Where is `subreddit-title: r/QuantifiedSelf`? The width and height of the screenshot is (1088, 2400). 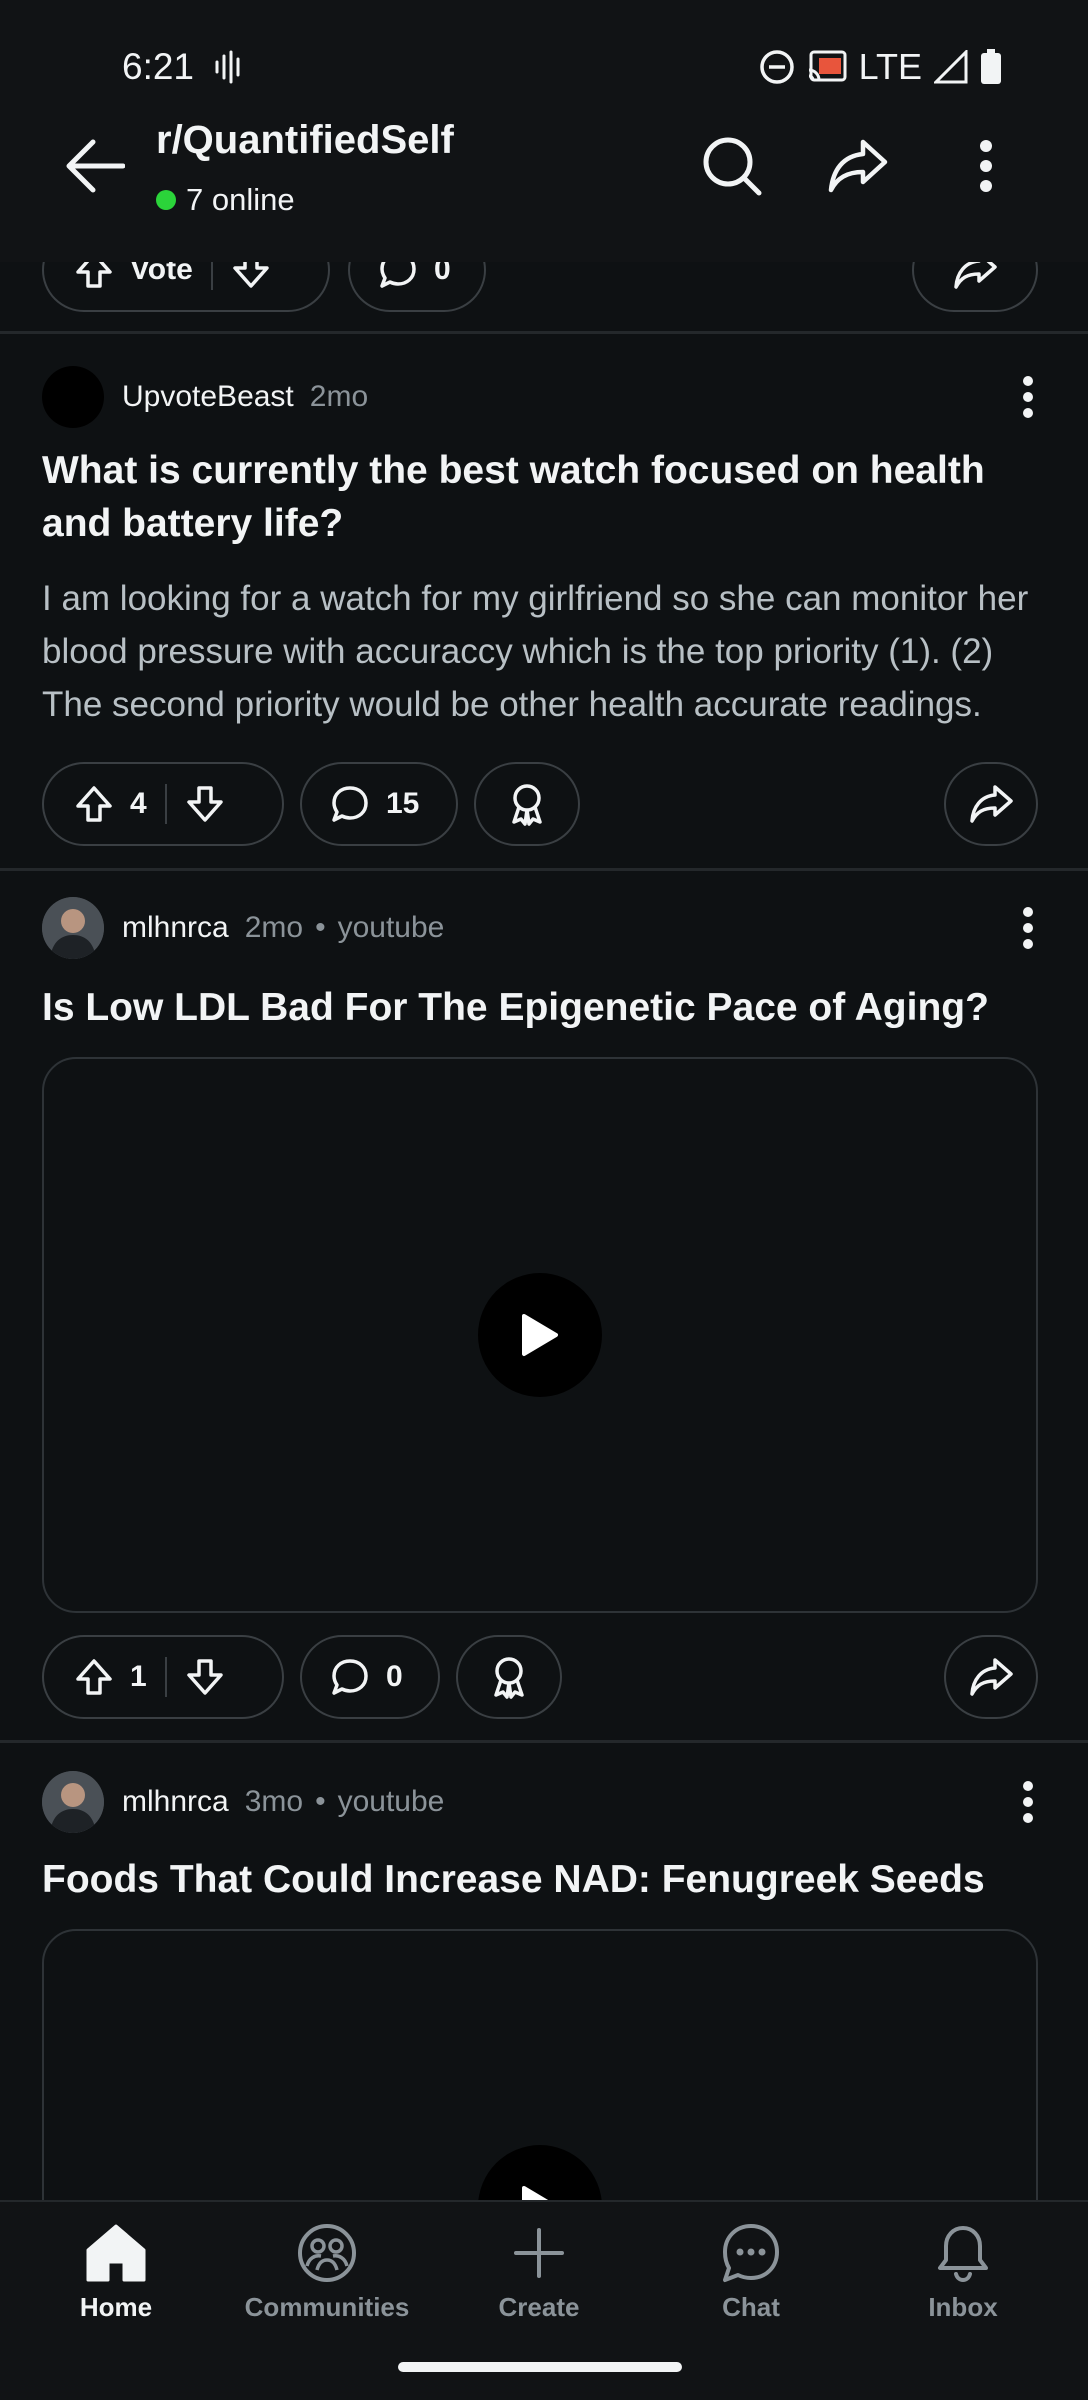 subreddit-title: r/QuantifiedSelf is located at coordinates (305, 140).